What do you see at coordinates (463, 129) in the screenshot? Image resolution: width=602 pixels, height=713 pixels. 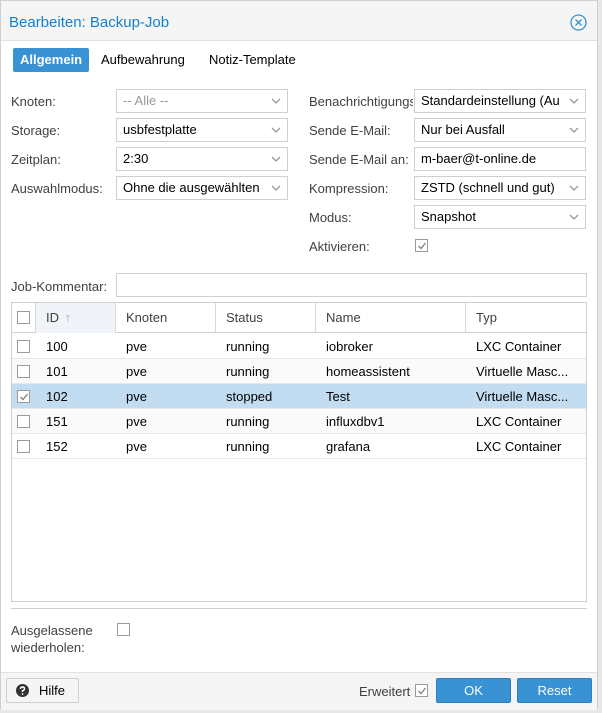 I see `sende-email-value: Nur bei Ausfall` at bounding box center [463, 129].